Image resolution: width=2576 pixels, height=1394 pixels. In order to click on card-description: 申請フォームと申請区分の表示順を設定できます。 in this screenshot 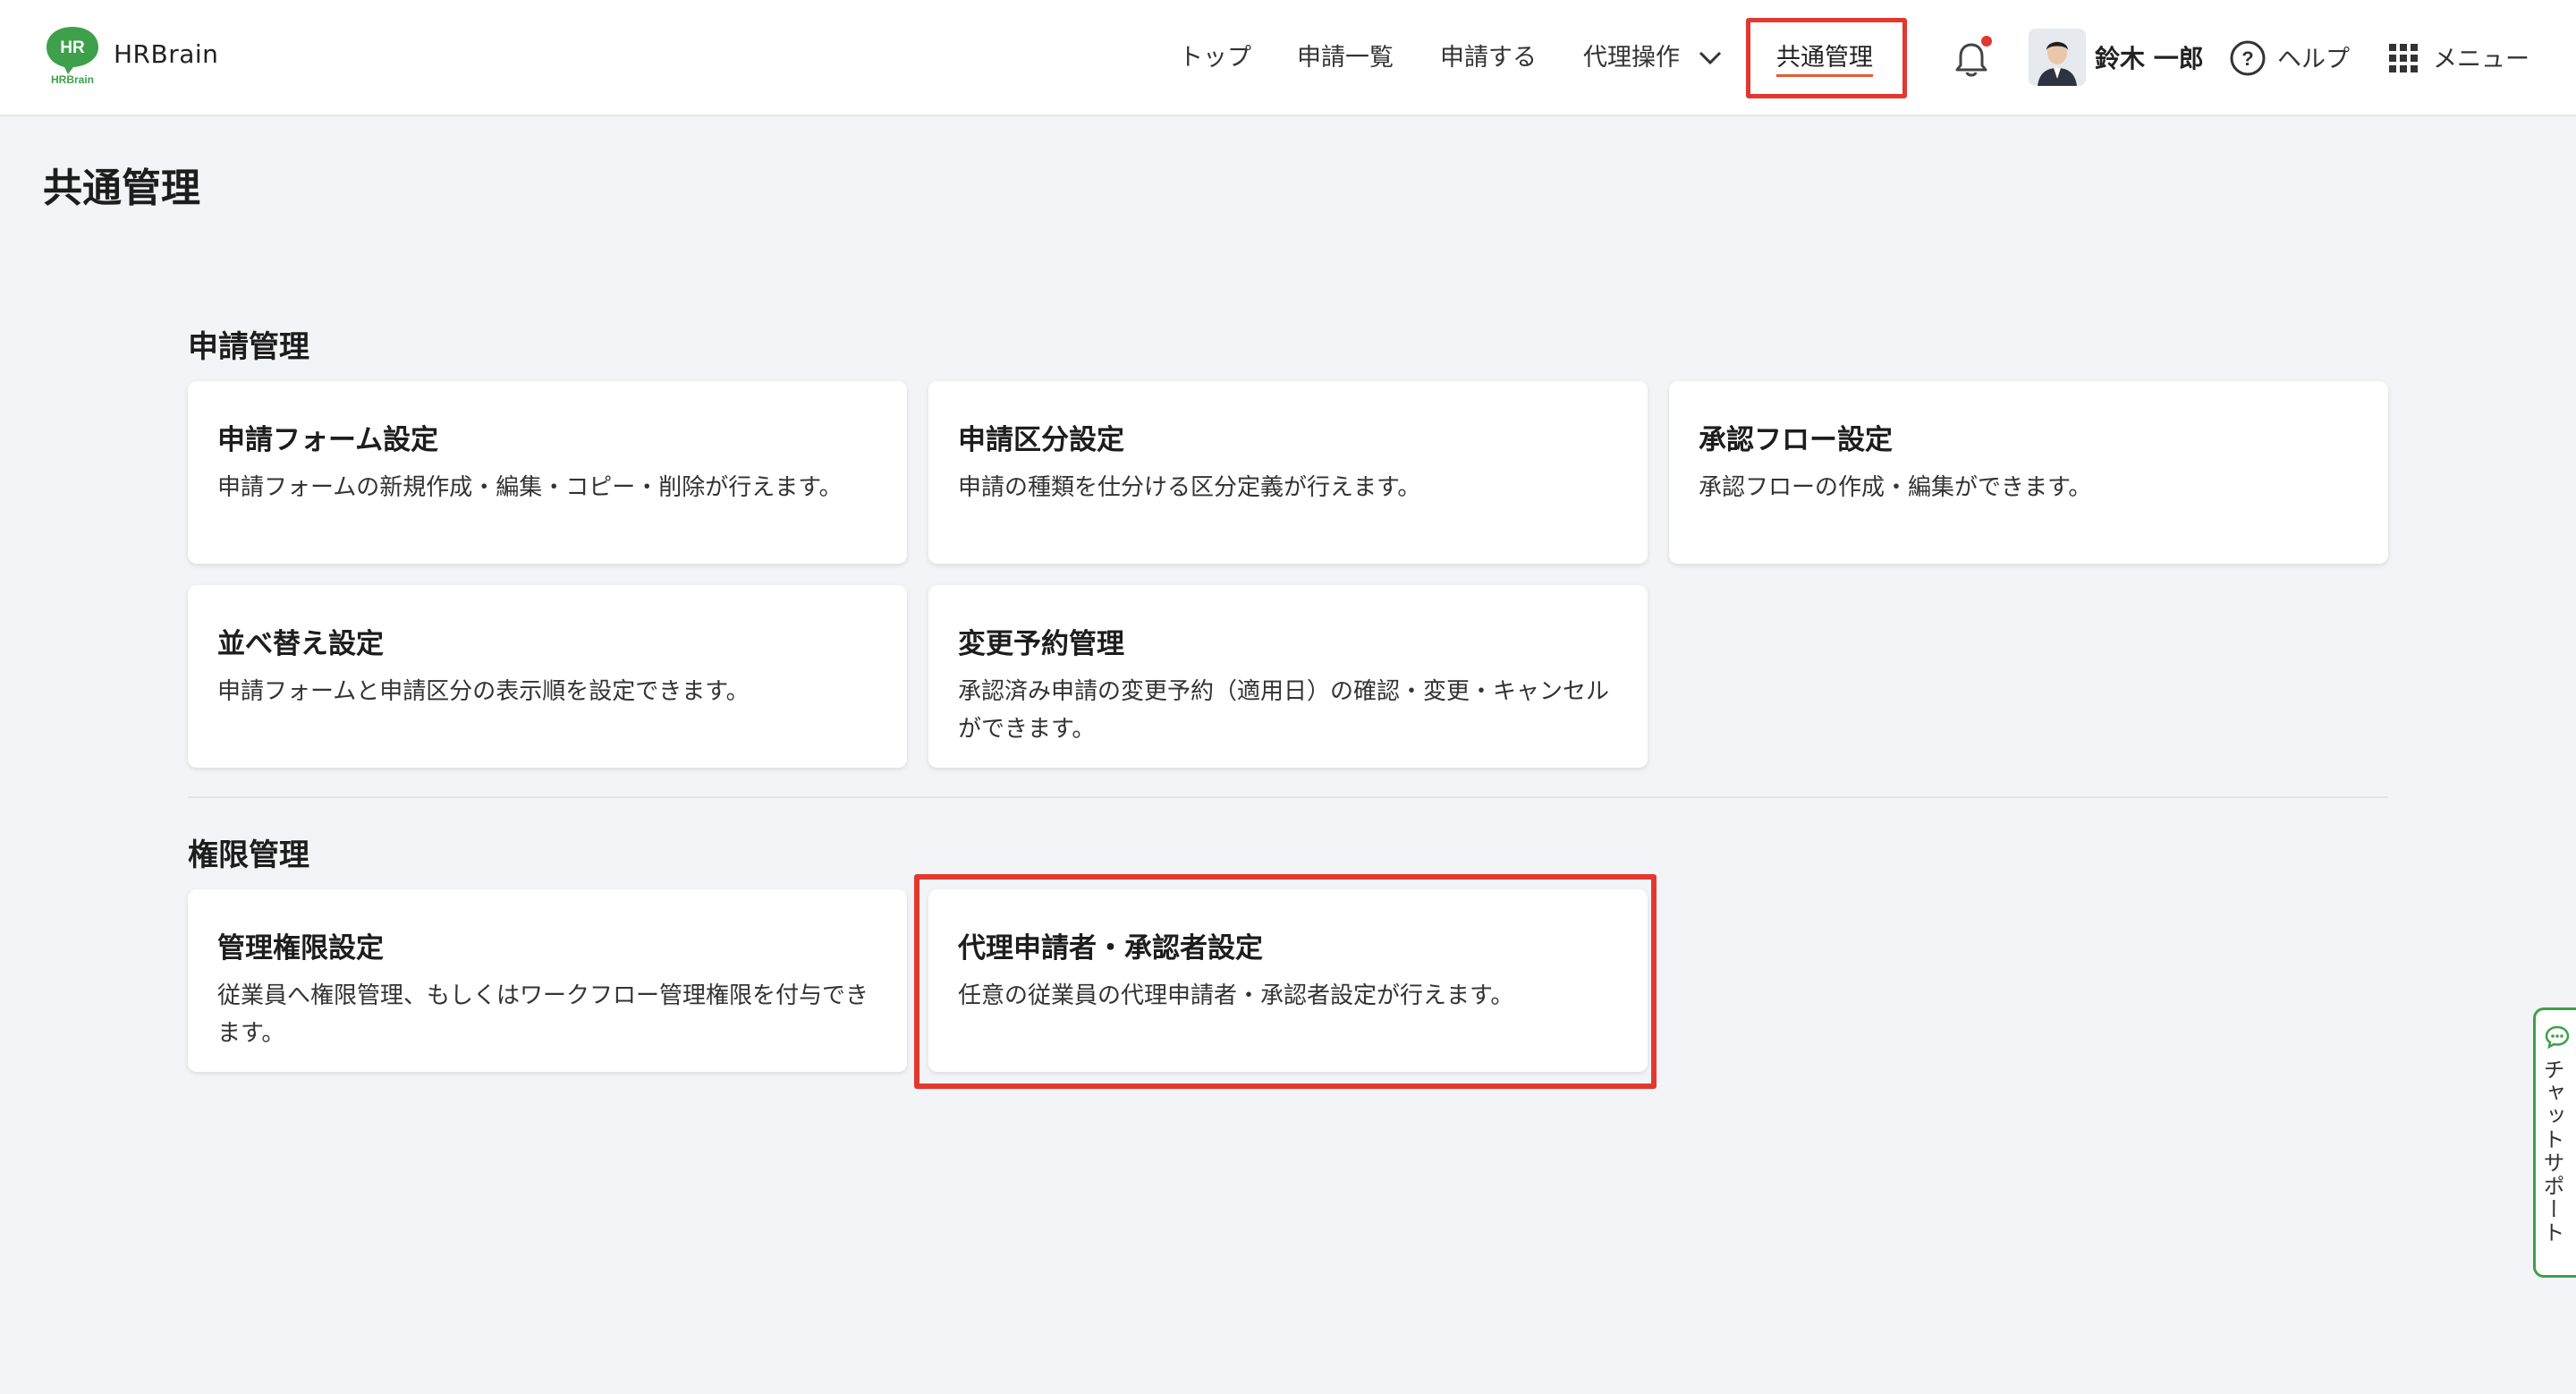, I will do `click(483, 691)`.